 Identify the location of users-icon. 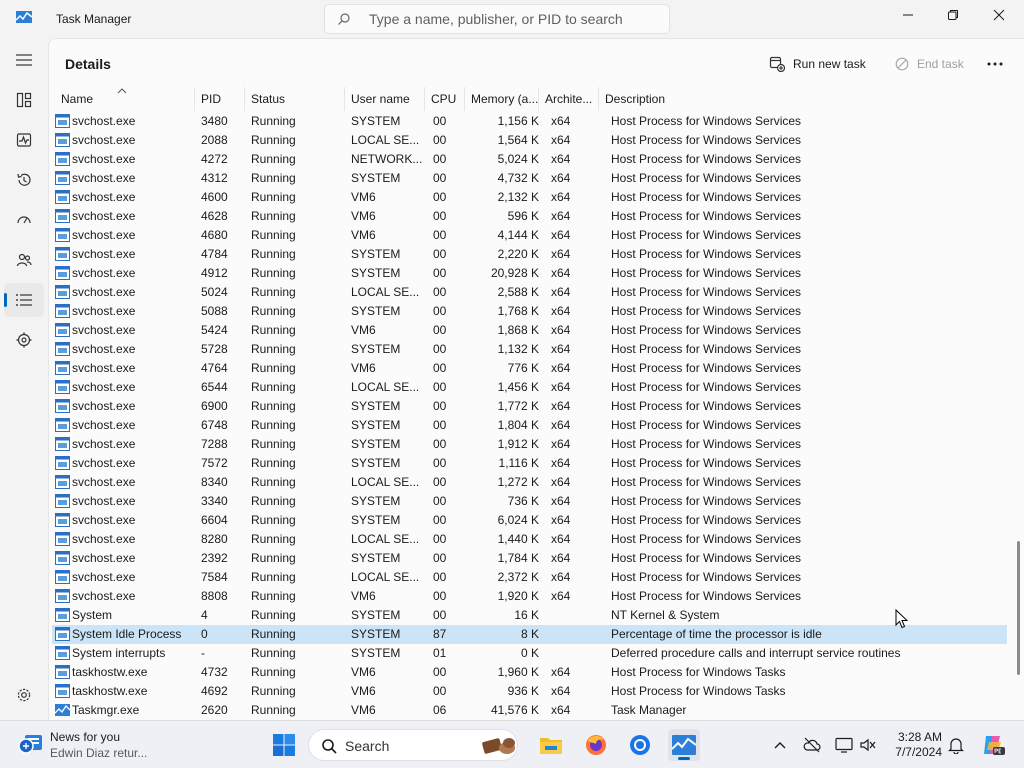
(24, 260).